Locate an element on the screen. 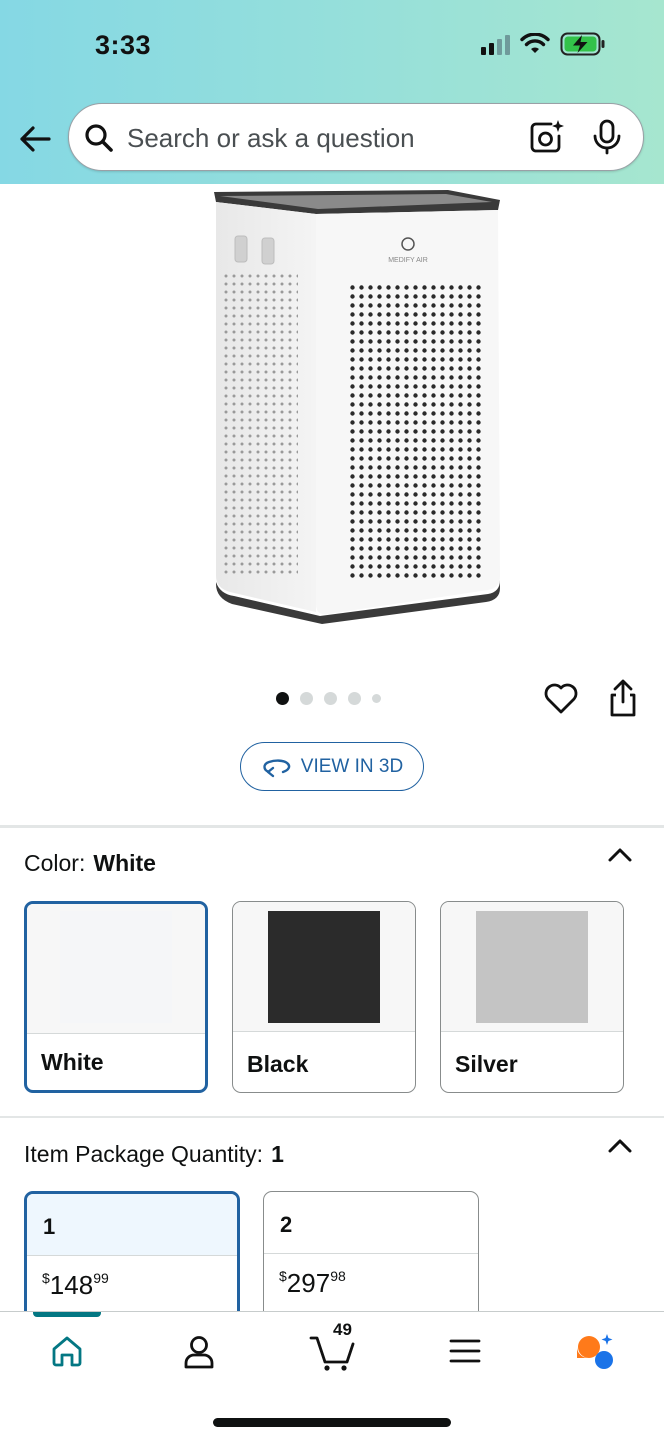 Image resolution: width=664 pixels, height=1440 pixels. swatch-image-white is located at coordinates (116, 967).